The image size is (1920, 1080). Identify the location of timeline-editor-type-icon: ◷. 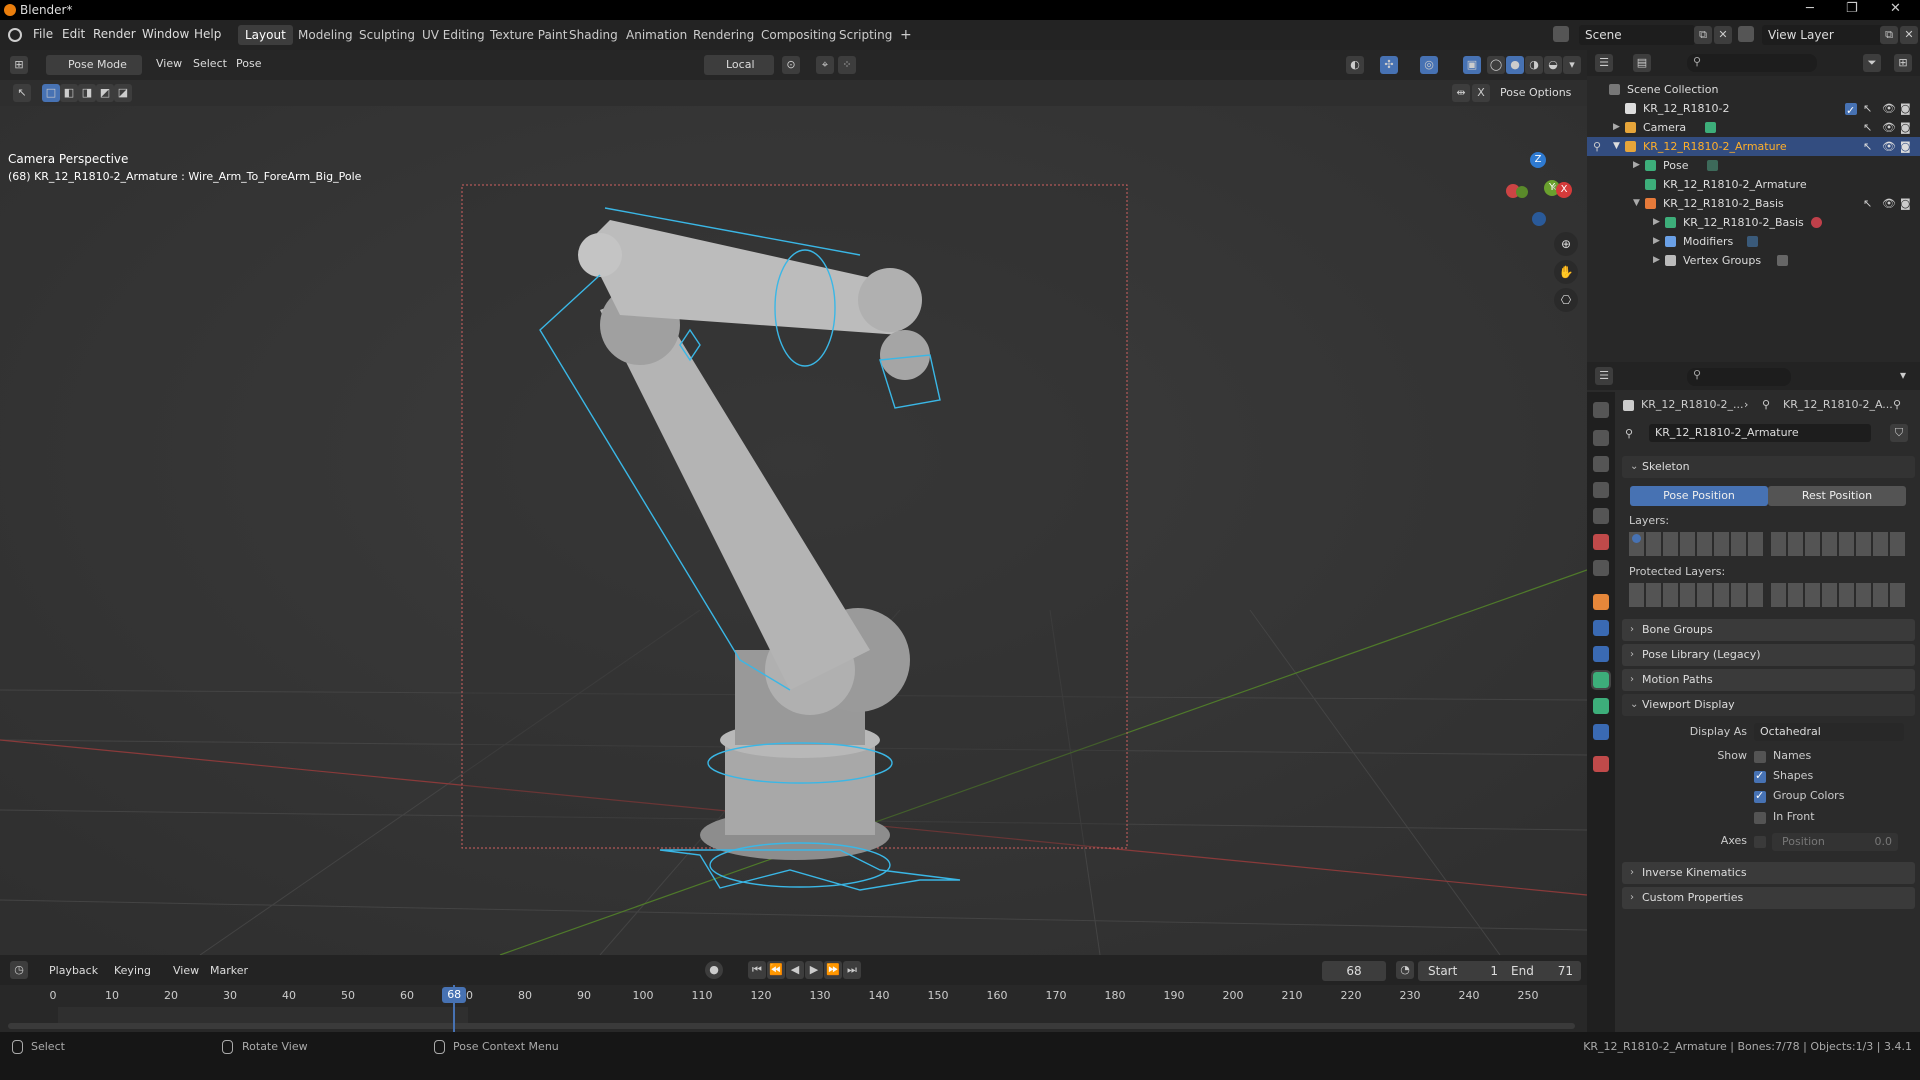
(19, 970).